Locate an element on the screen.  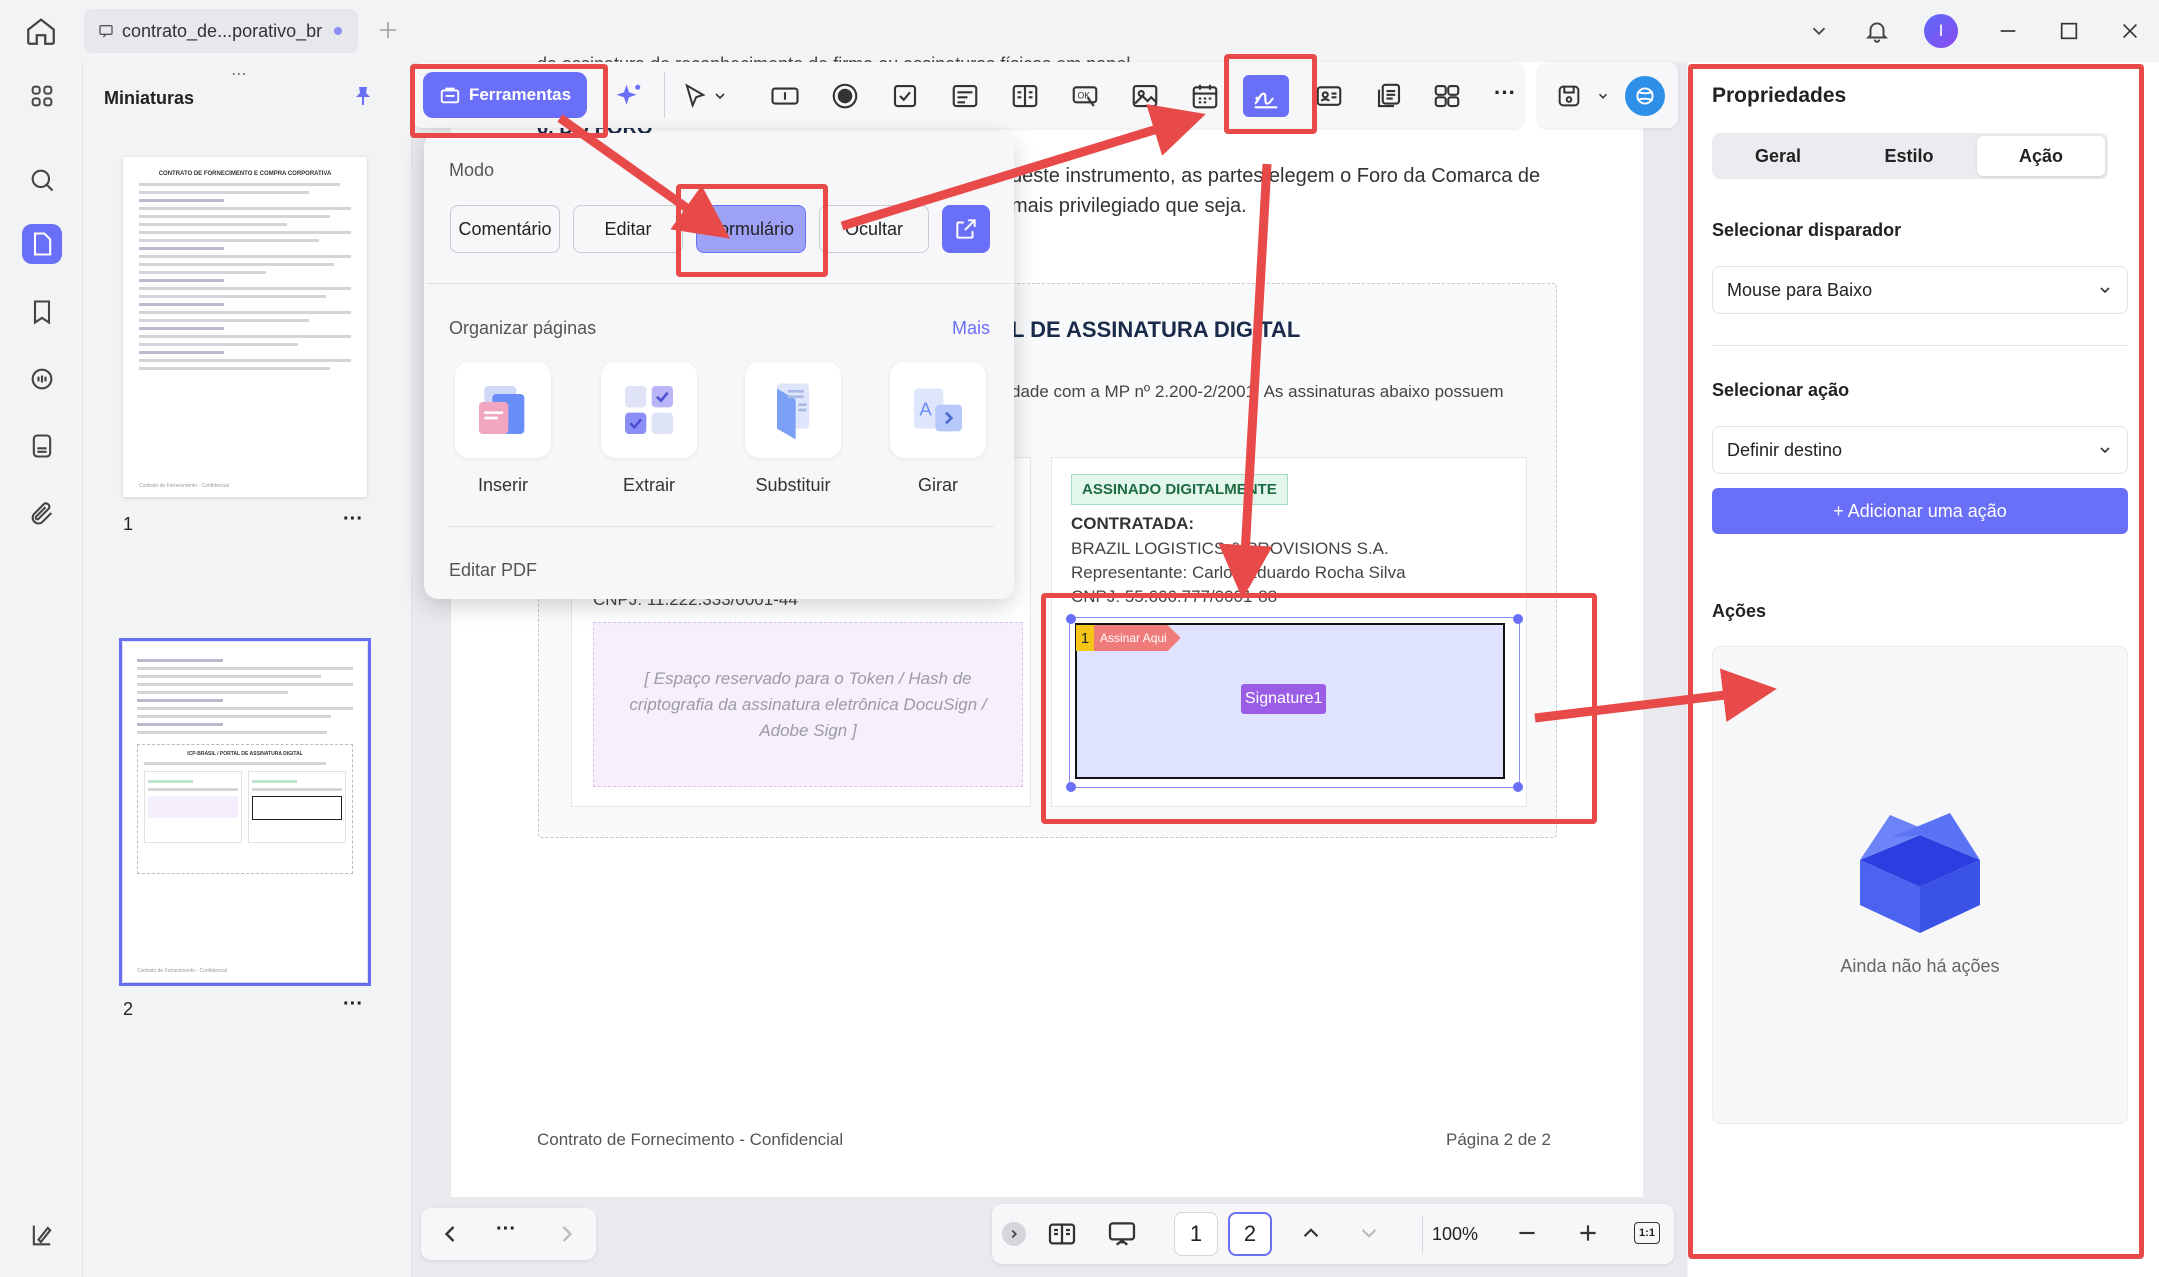
arrow-tool-to-field is located at coordinates (1245, 381).